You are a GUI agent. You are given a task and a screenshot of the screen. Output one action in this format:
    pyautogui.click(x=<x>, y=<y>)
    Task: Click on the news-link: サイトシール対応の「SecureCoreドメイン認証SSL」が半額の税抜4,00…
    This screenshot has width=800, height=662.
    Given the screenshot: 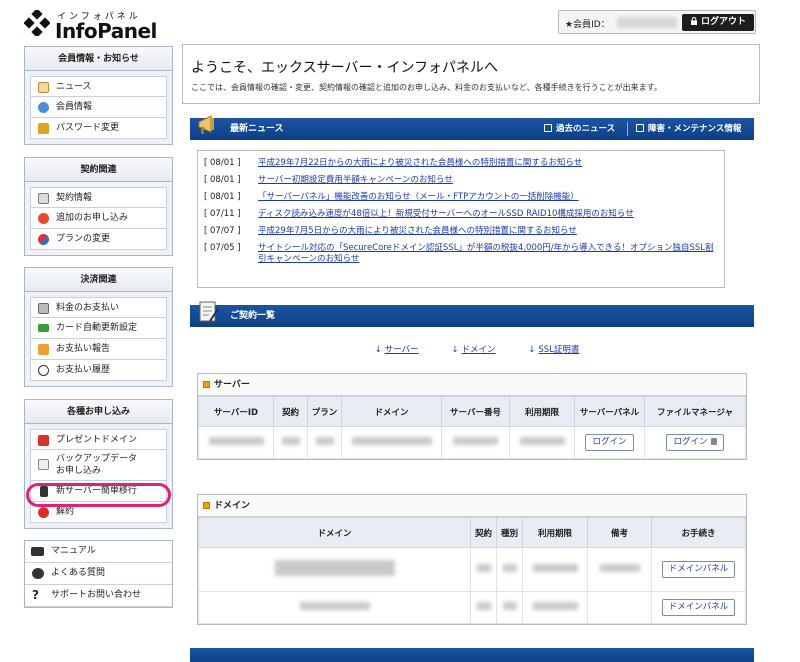 What is the action you would take?
    pyautogui.click(x=488, y=254)
    